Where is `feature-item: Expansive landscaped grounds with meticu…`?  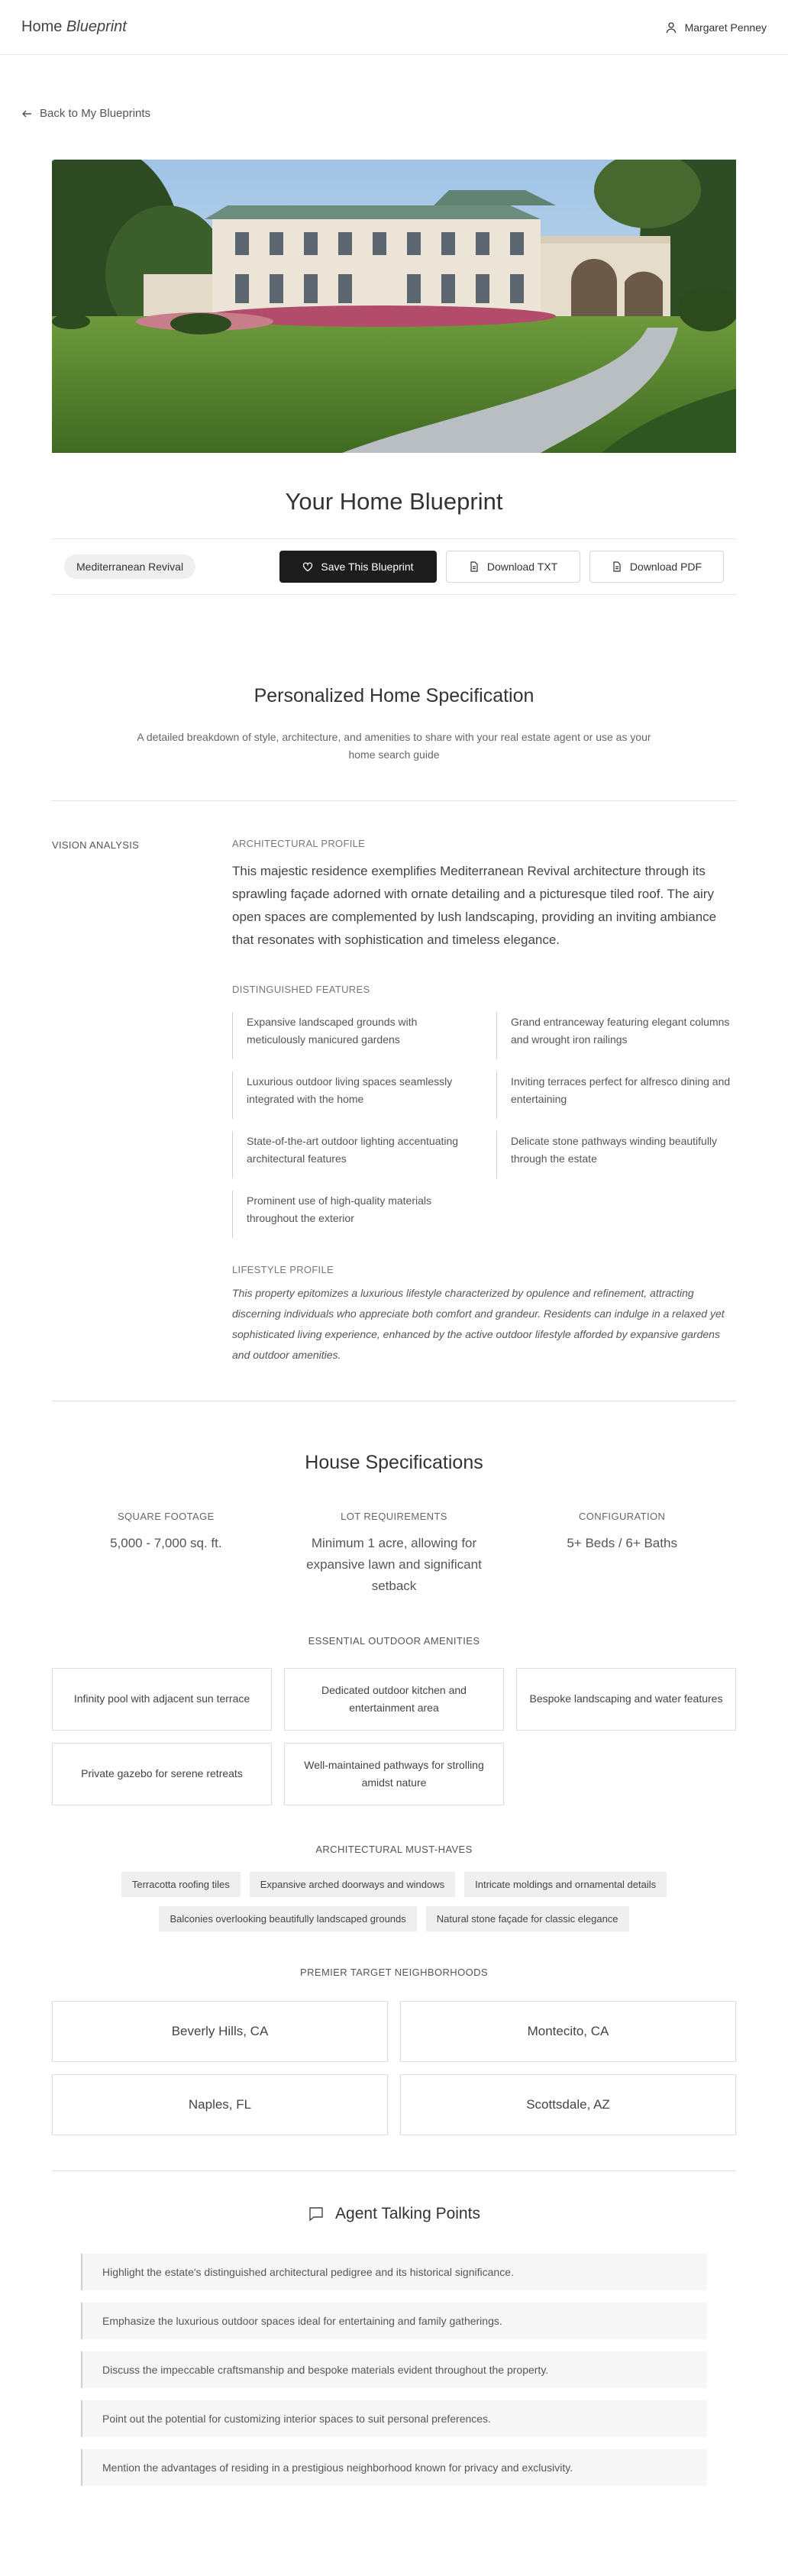 feature-item: Expansive landscaped grounds with meticu… is located at coordinates (352, 1035).